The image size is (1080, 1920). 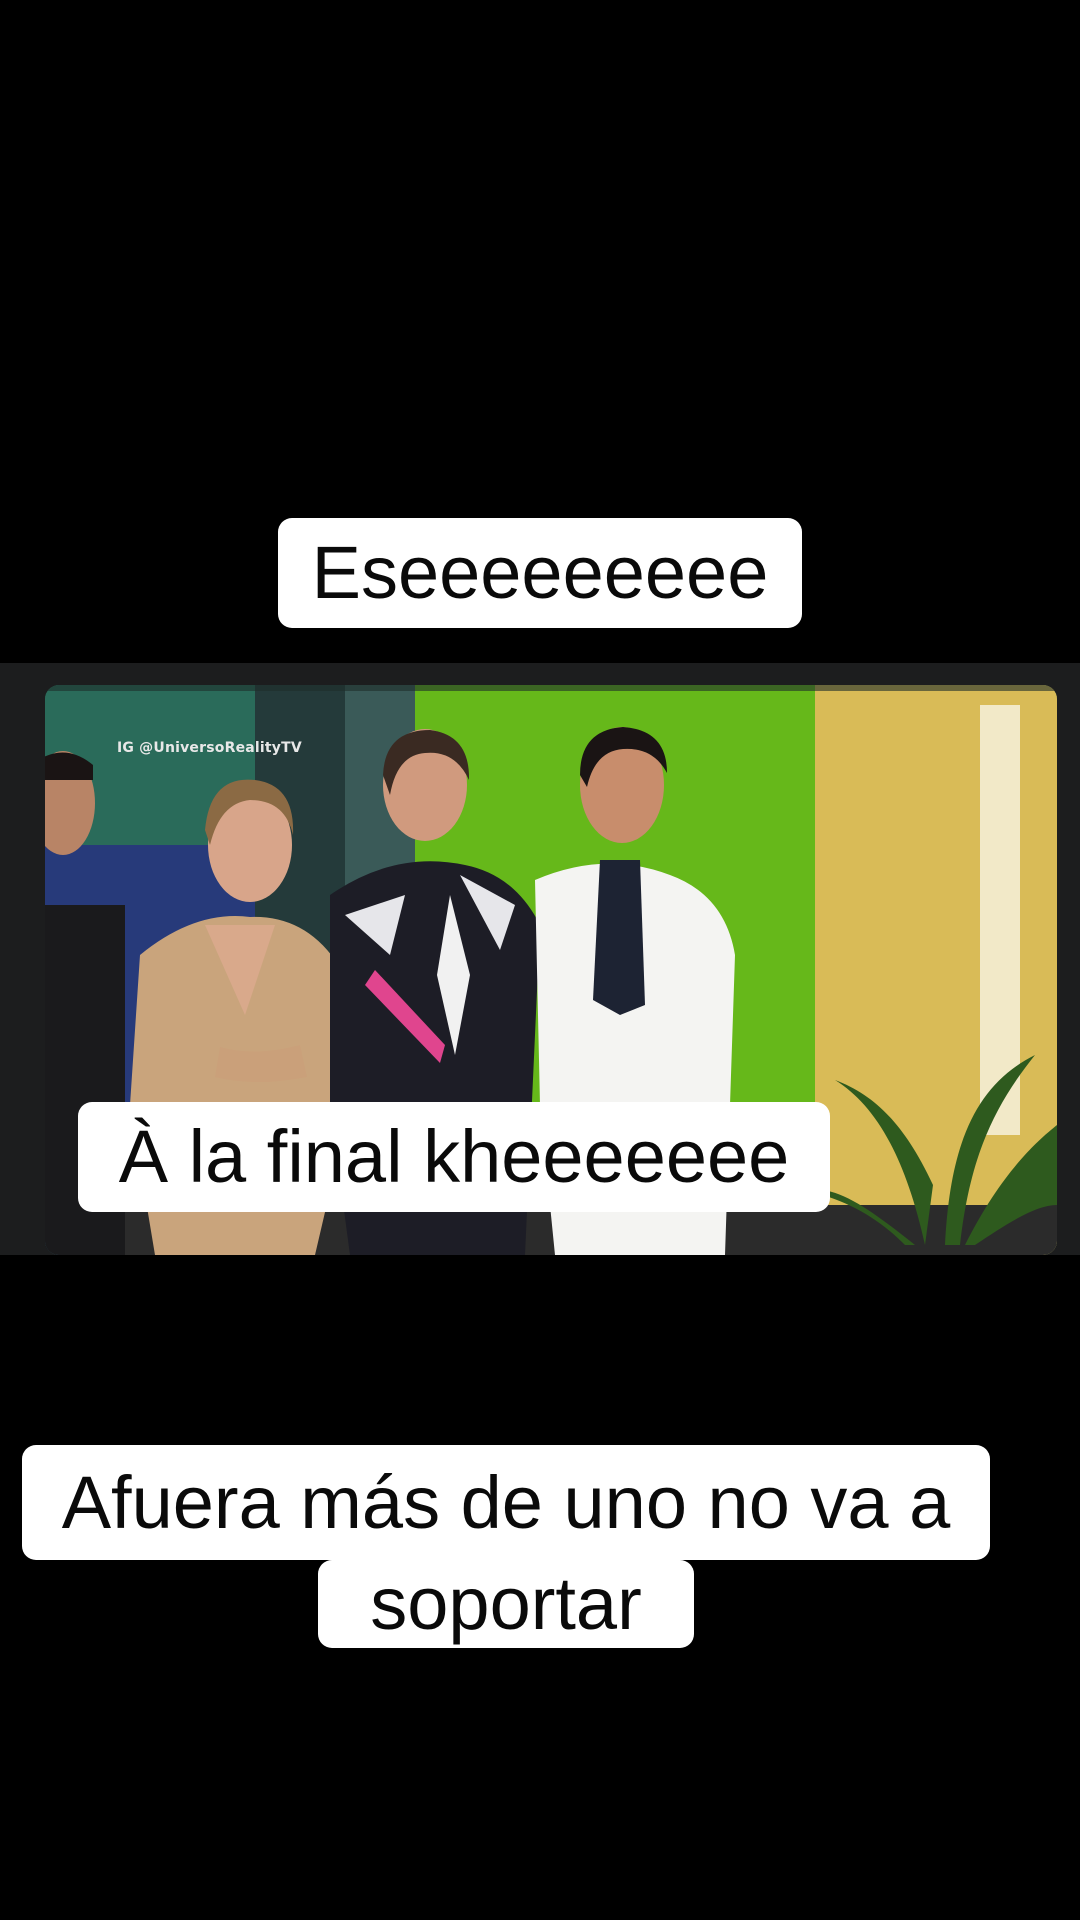 I want to click on caption-bottom-line2: soportar, so click(x=506, y=1604).